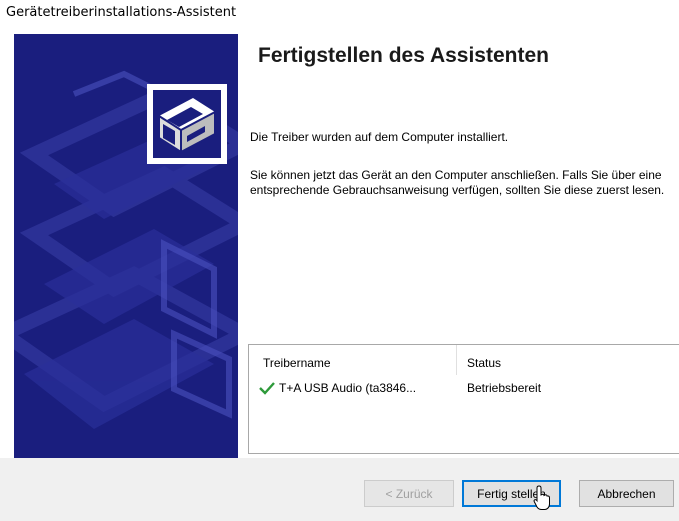 This screenshot has width=679, height=521. I want to click on column-header-driver-name: Treibername, so click(297, 363).